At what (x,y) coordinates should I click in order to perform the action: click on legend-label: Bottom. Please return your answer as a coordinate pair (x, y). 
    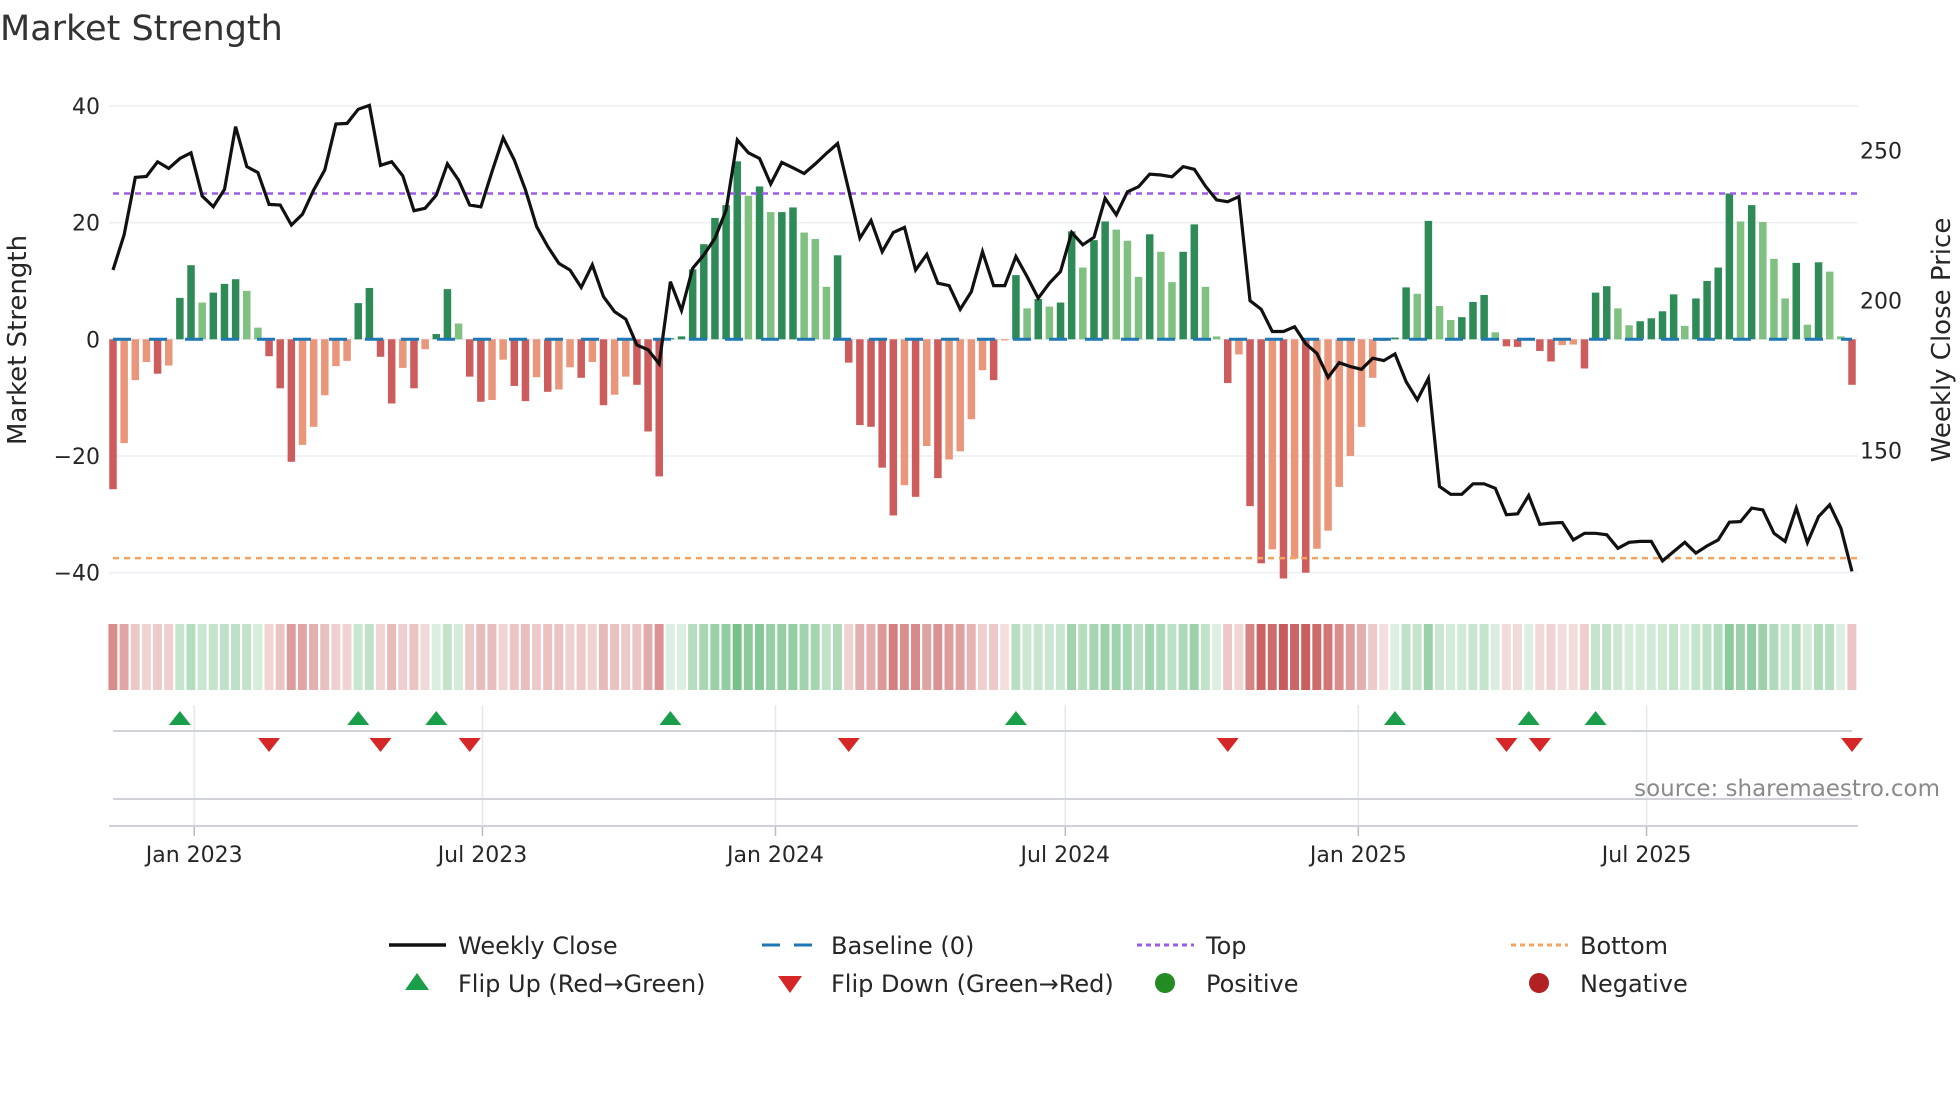
    Looking at the image, I should click on (1624, 946).